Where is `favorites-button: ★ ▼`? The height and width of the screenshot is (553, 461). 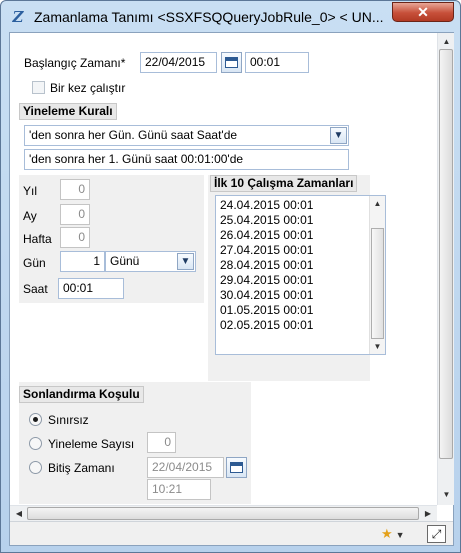
favorites-button: ★ ▼ is located at coordinates (398, 534).